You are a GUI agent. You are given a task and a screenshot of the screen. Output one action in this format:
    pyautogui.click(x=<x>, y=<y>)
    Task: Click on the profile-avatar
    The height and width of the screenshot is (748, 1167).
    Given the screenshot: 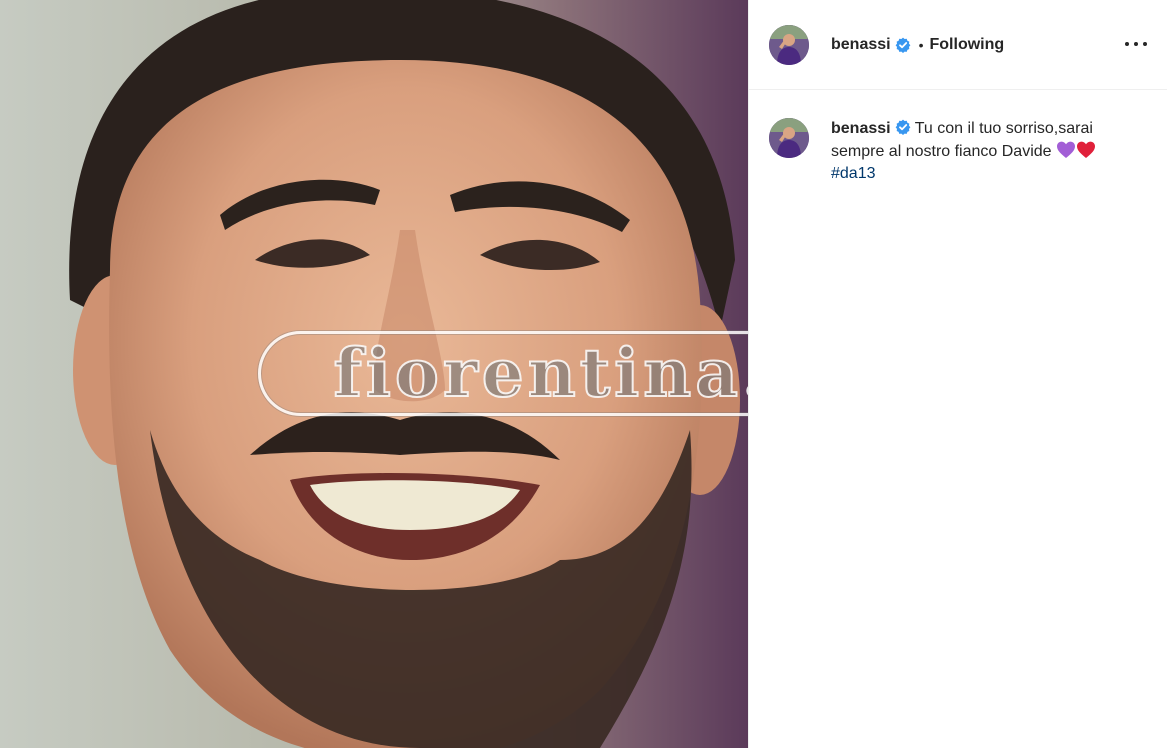 What is the action you would take?
    pyautogui.click(x=789, y=44)
    